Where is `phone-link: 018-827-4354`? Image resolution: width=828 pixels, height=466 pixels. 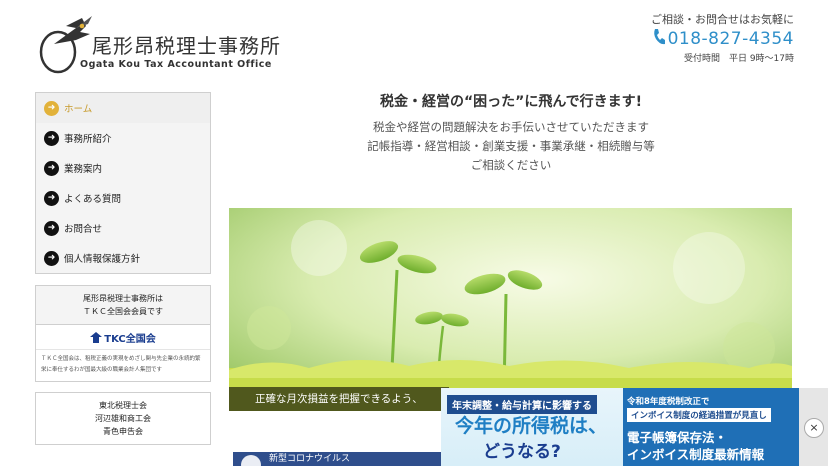 phone-link: 018-827-4354 is located at coordinates (694, 38).